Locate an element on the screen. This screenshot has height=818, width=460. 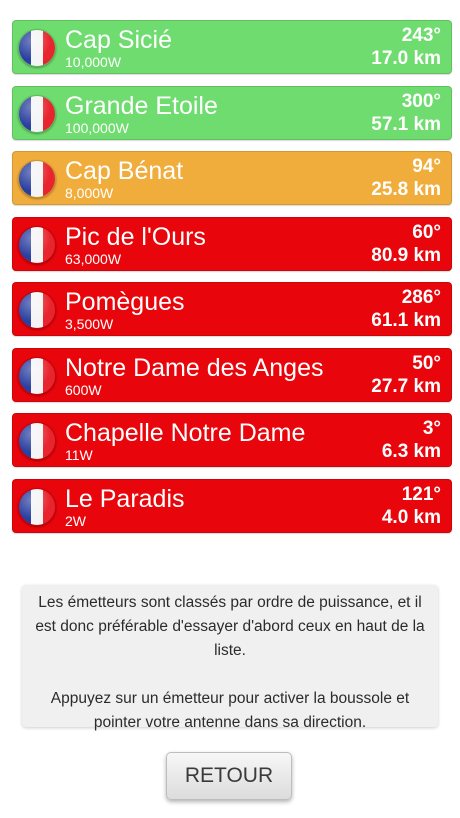
transmitter-distance: 4.0 km is located at coordinates (411, 517).